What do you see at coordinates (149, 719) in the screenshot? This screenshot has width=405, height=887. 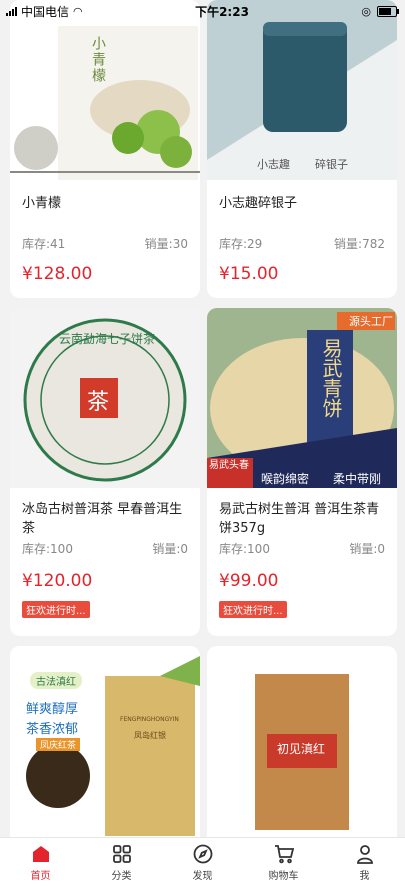 I see `image-text: FENGPINGHONGYIN` at bounding box center [149, 719].